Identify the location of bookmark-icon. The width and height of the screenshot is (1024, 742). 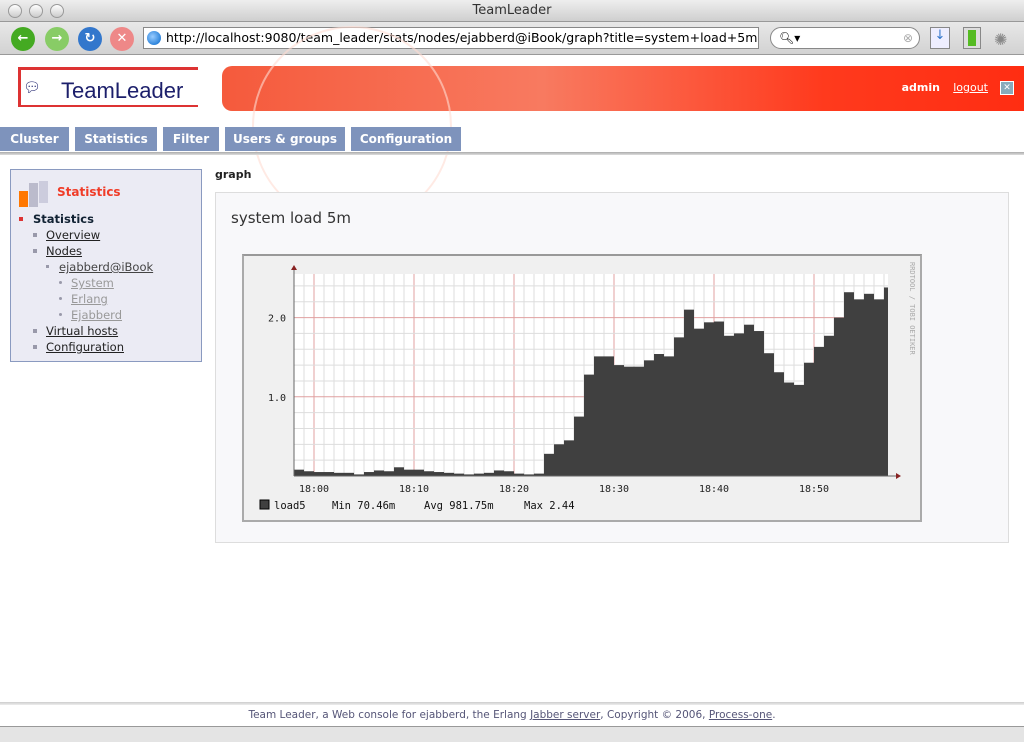
(972, 38).